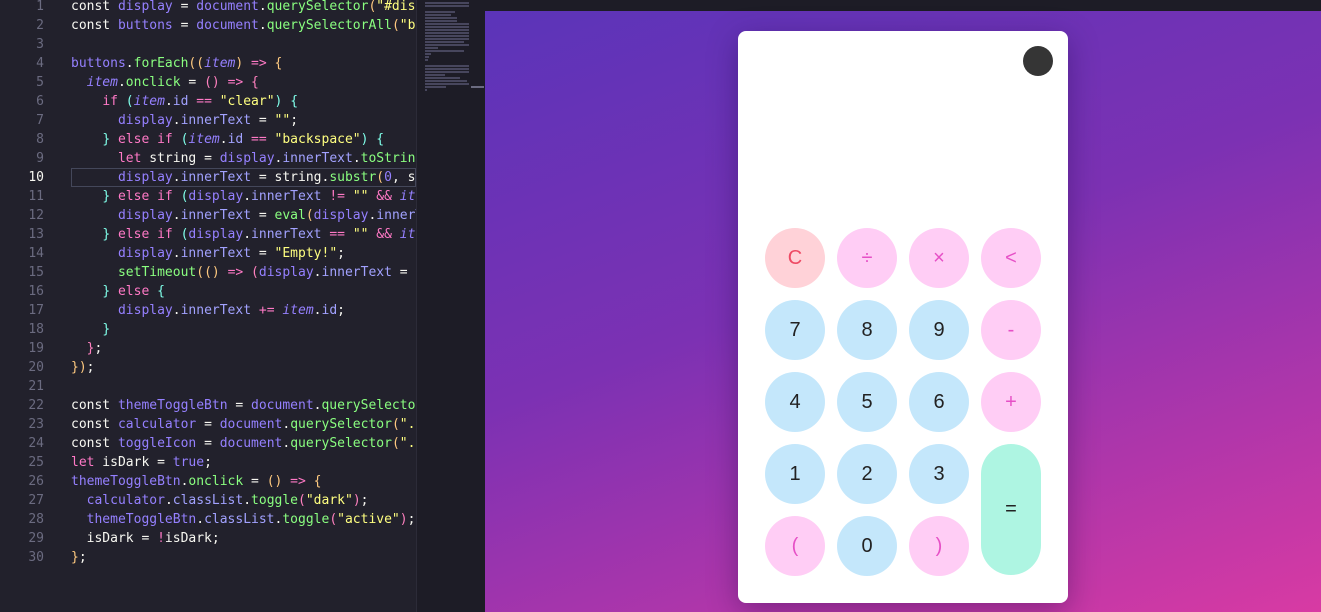 This screenshot has width=1321, height=612. Describe the element at coordinates (212, 82) in the screenshot. I see `code-token: ()` at that location.